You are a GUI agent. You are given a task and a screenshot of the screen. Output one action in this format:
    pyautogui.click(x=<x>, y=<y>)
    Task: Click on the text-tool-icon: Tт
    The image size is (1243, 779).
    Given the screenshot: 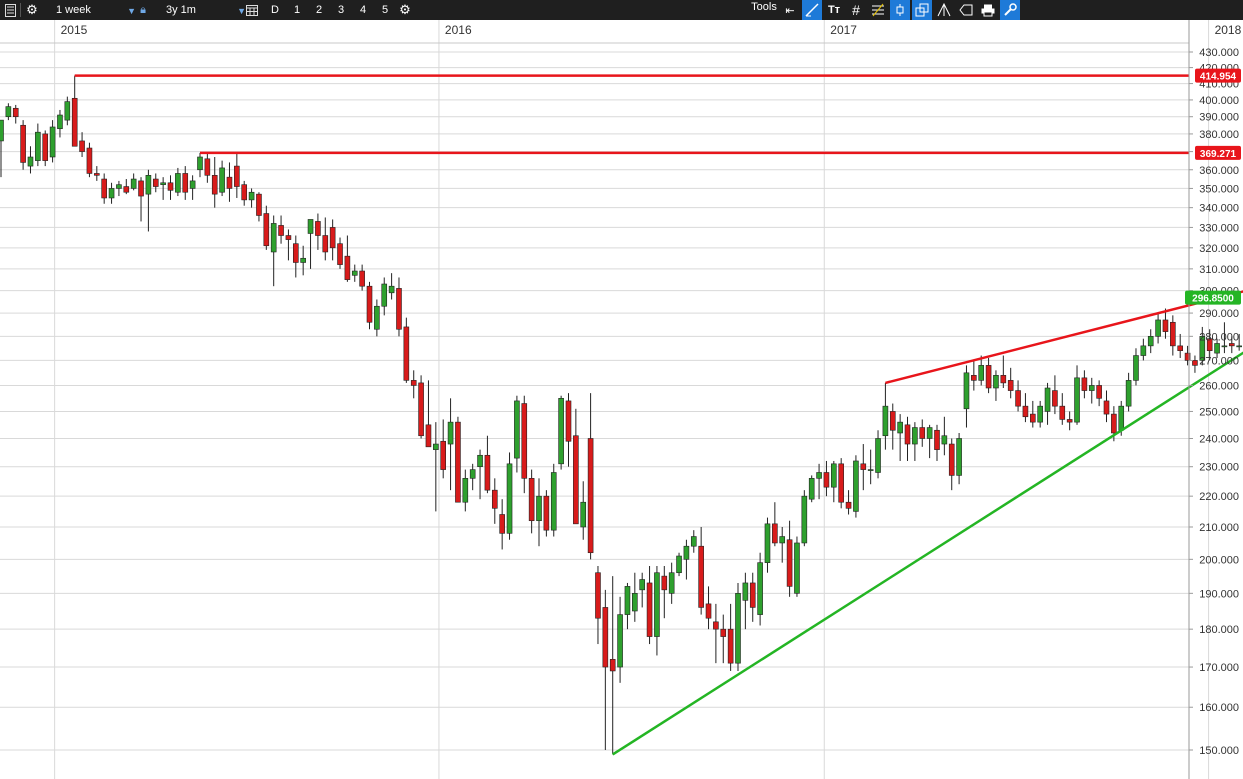 What is the action you would take?
    pyautogui.click(x=834, y=10)
    